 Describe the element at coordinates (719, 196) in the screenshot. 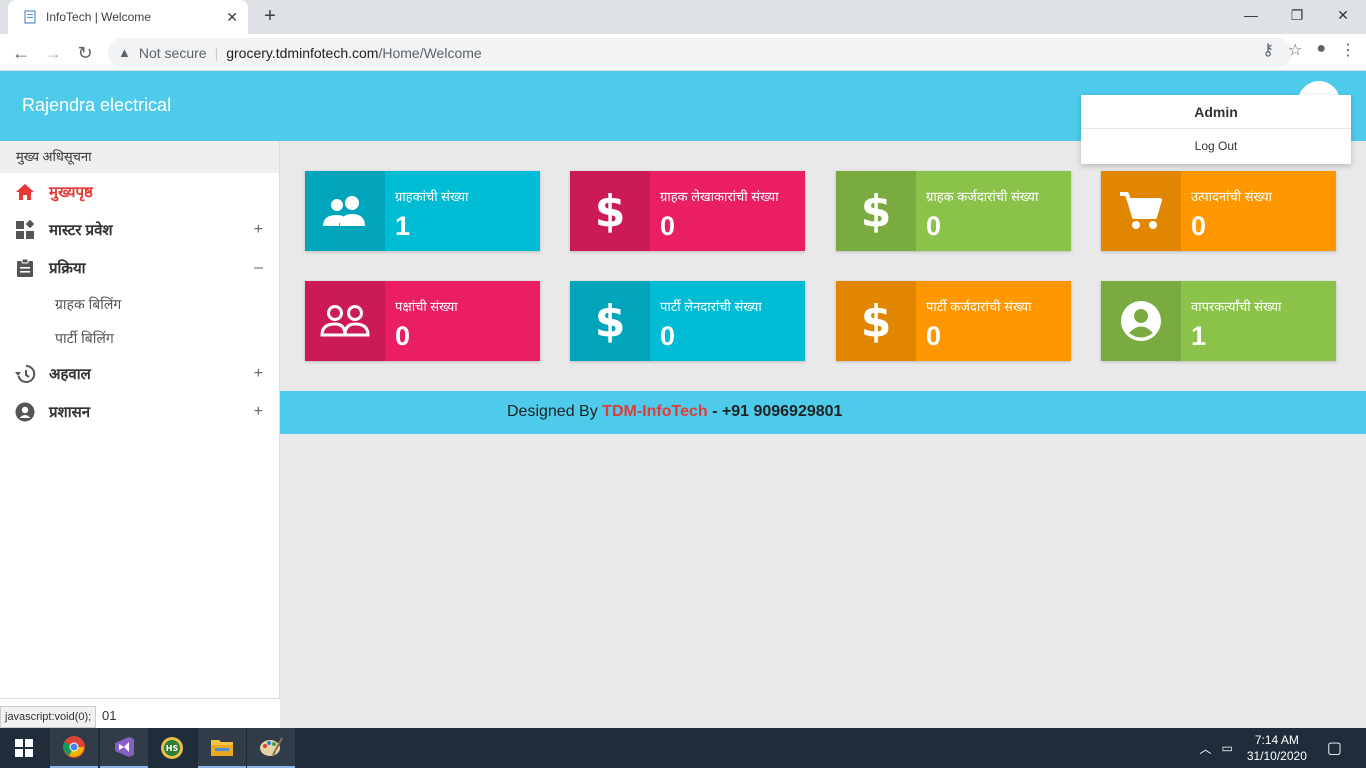

I see `card-label: ग्राहक लेखाकारांची संख्या` at that location.